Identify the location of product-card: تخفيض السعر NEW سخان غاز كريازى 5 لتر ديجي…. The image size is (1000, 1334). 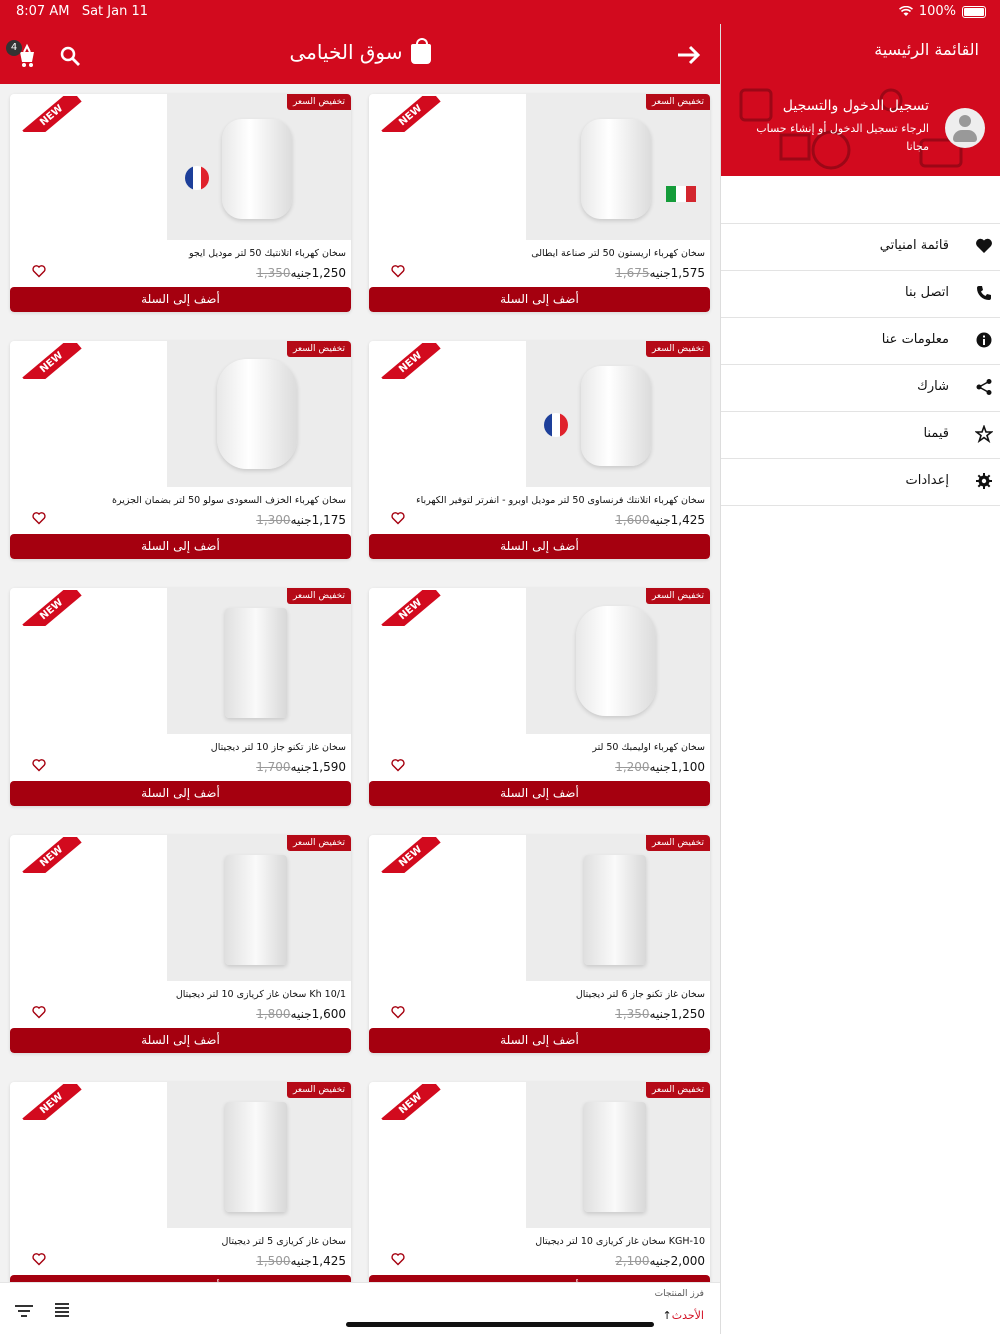
(180, 1191).